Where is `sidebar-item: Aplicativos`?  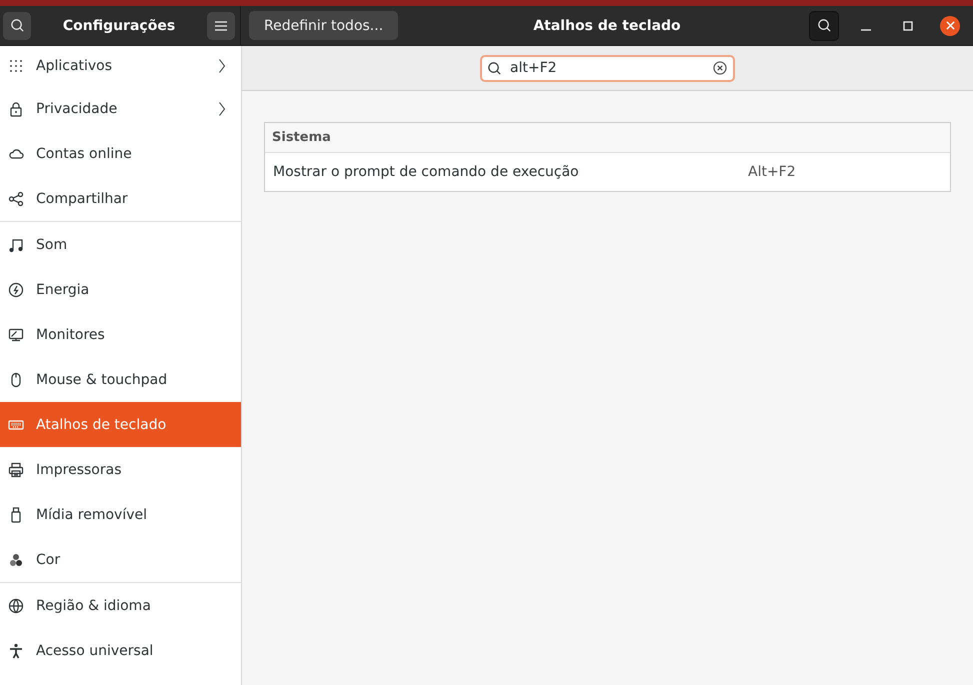 sidebar-item: Aplicativos is located at coordinates (120, 66).